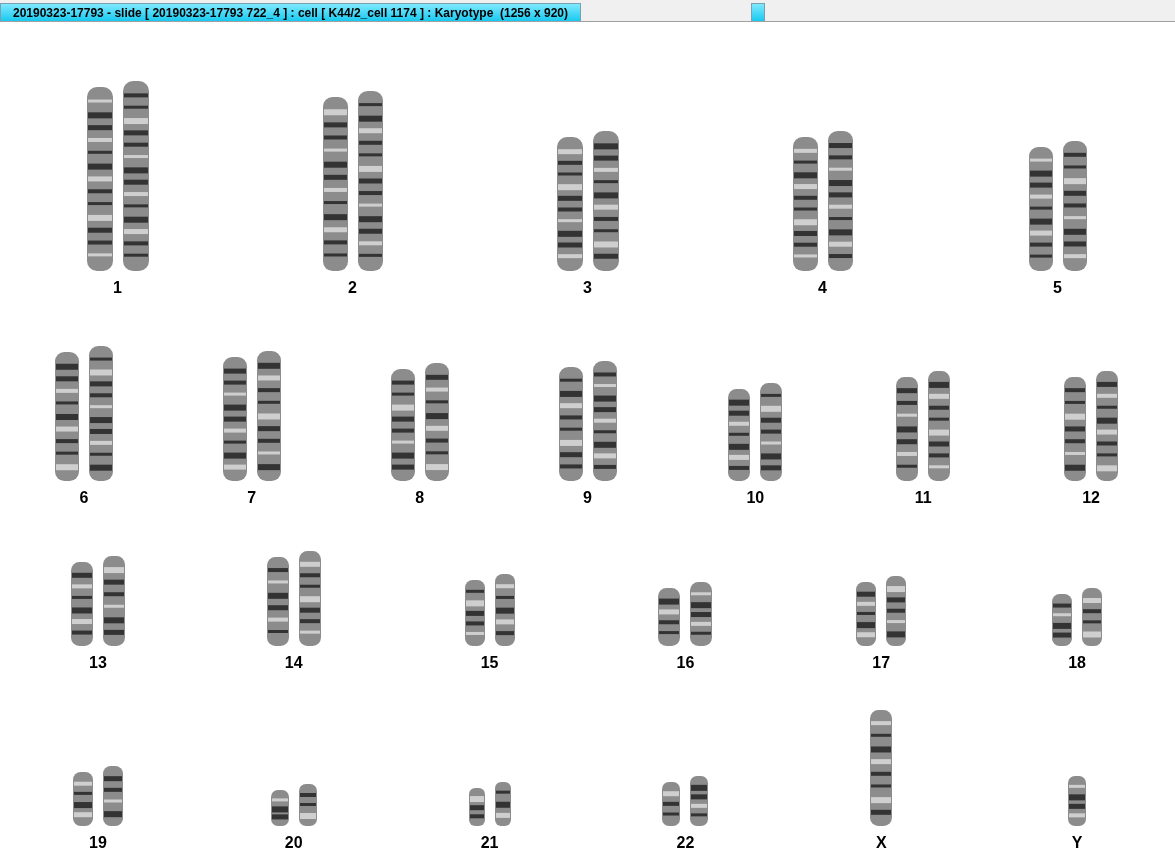 The width and height of the screenshot is (1175, 852). I want to click on chromosome-label: 8, so click(420, 498).